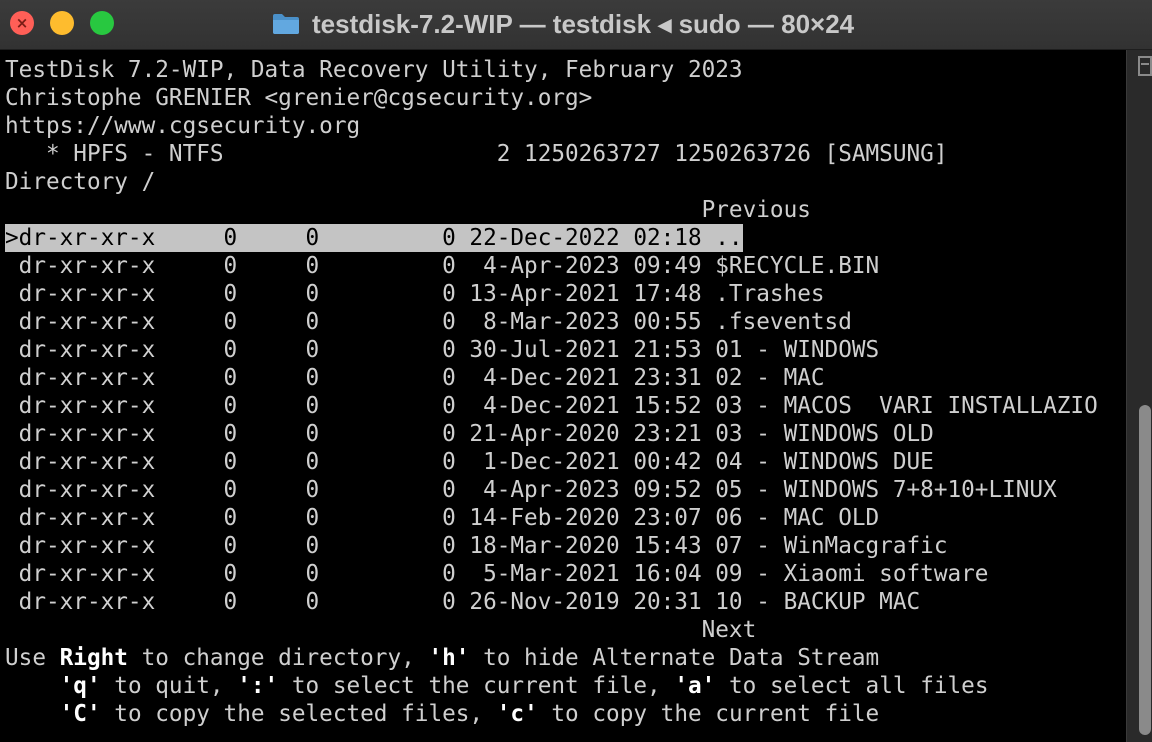  I want to click on split-pane-icon, so click(1145, 66).